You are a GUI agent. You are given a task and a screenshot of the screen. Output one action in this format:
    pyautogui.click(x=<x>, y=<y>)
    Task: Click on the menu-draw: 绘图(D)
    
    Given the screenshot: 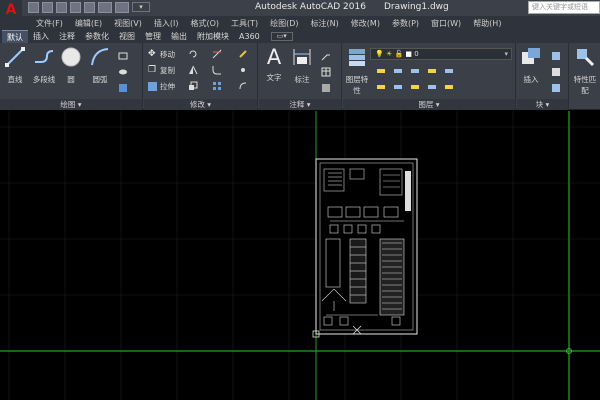 What is the action you would take?
    pyautogui.click(x=284, y=23)
    